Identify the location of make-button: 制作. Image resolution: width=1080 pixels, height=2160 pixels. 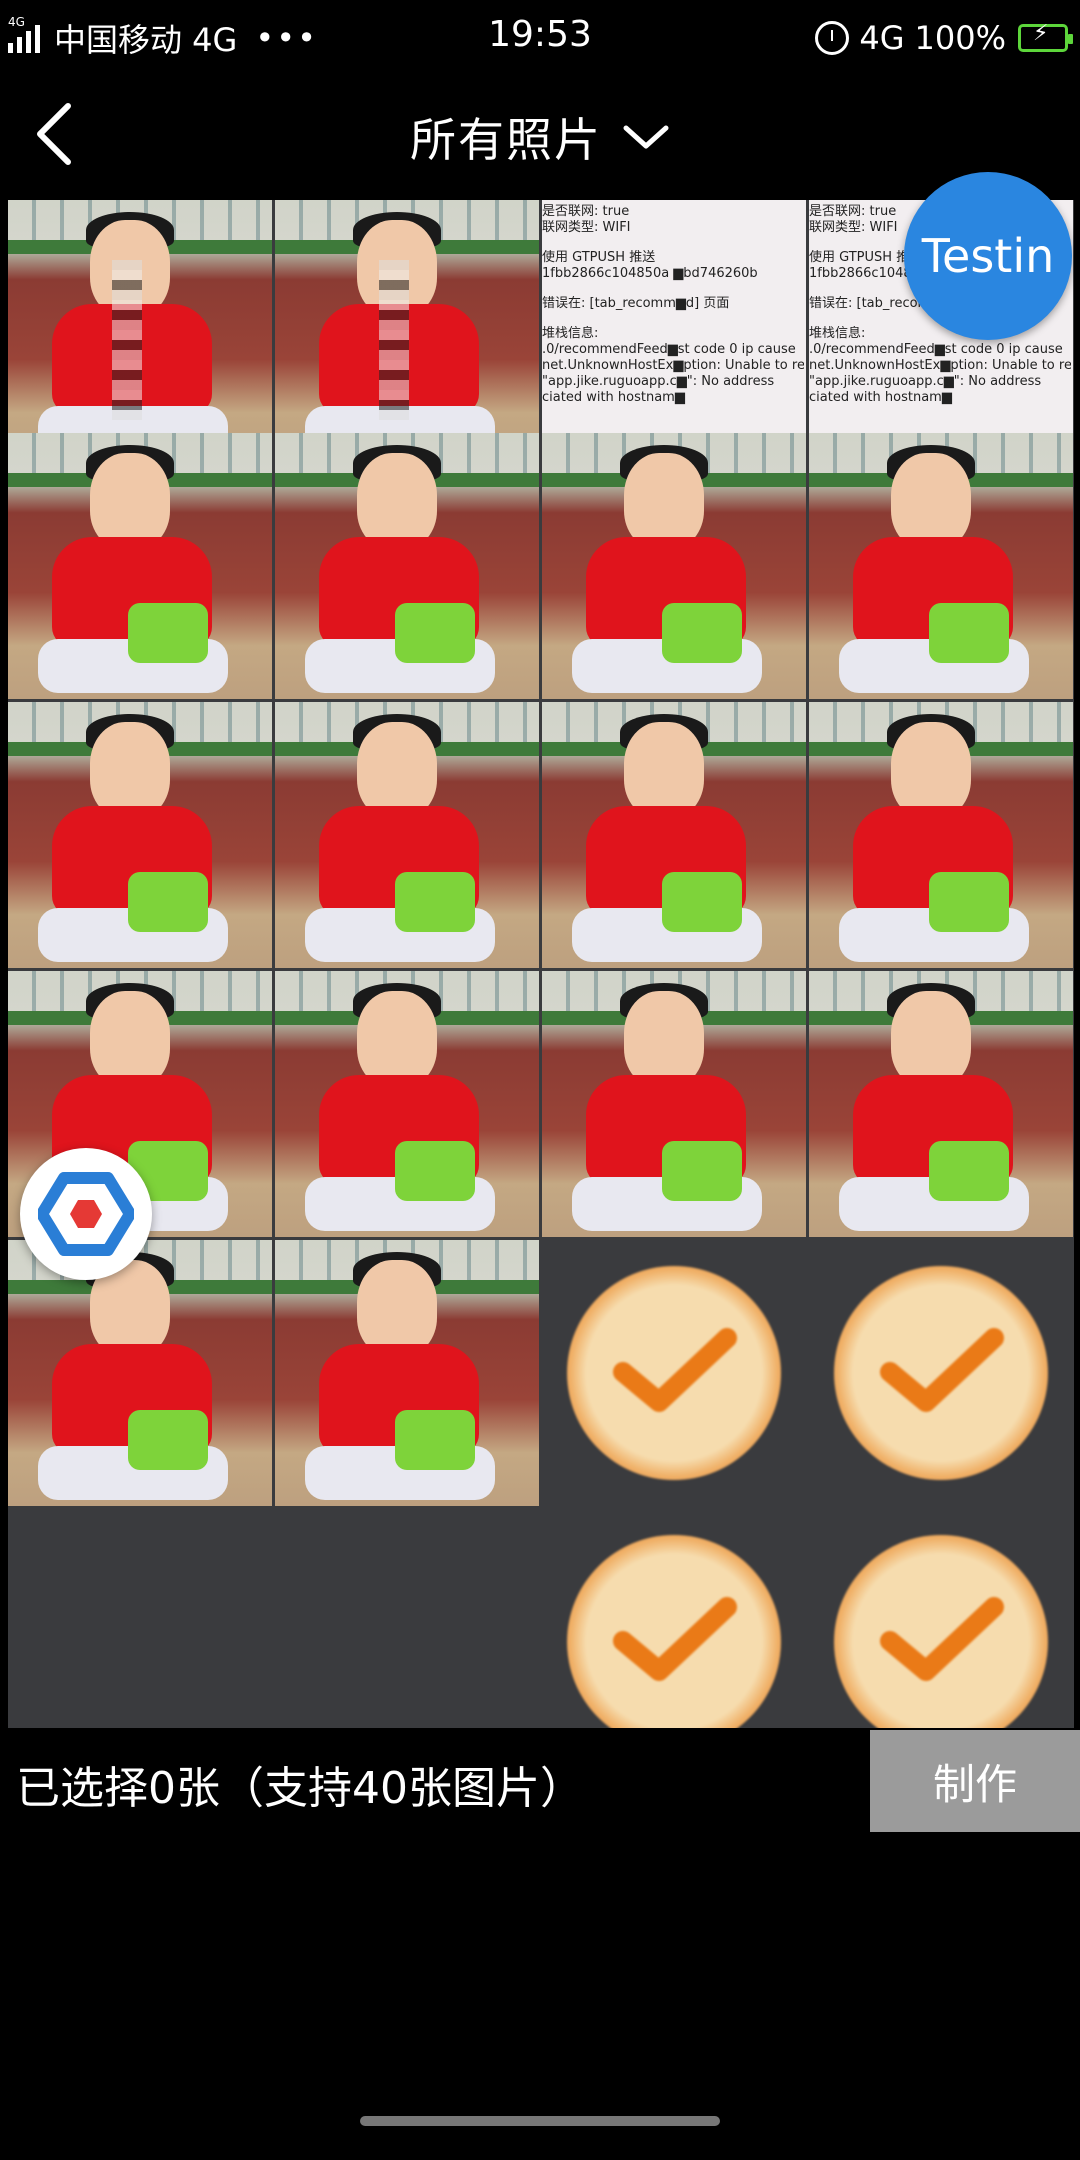
(975, 1781).